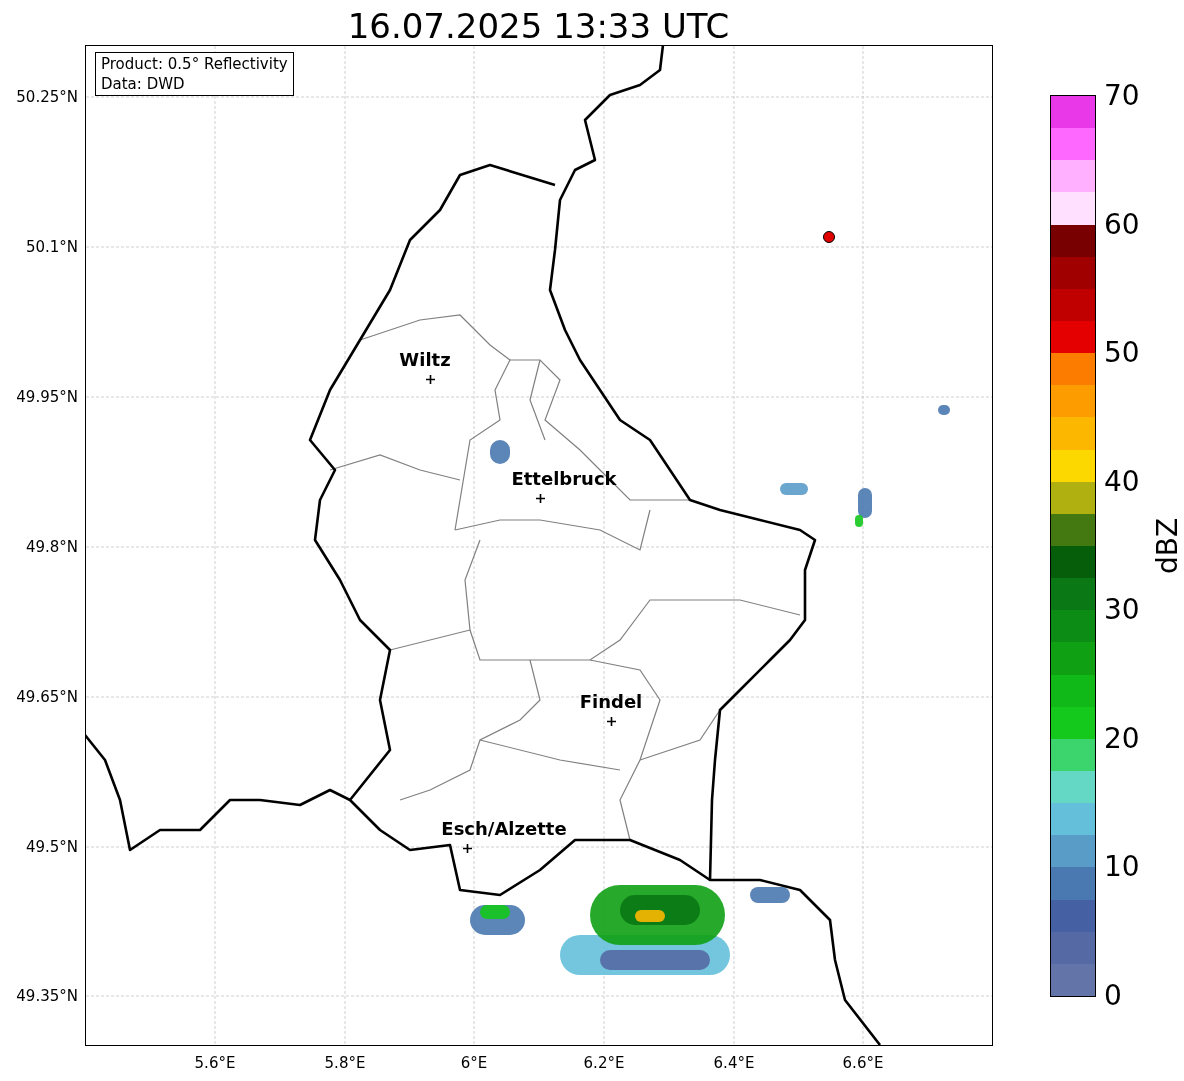  What do you see at coordinates (194, 64) in the screenshot?
I see `info-text: Product: 0.5° Reflectivity` at bounding box center [194, 64].